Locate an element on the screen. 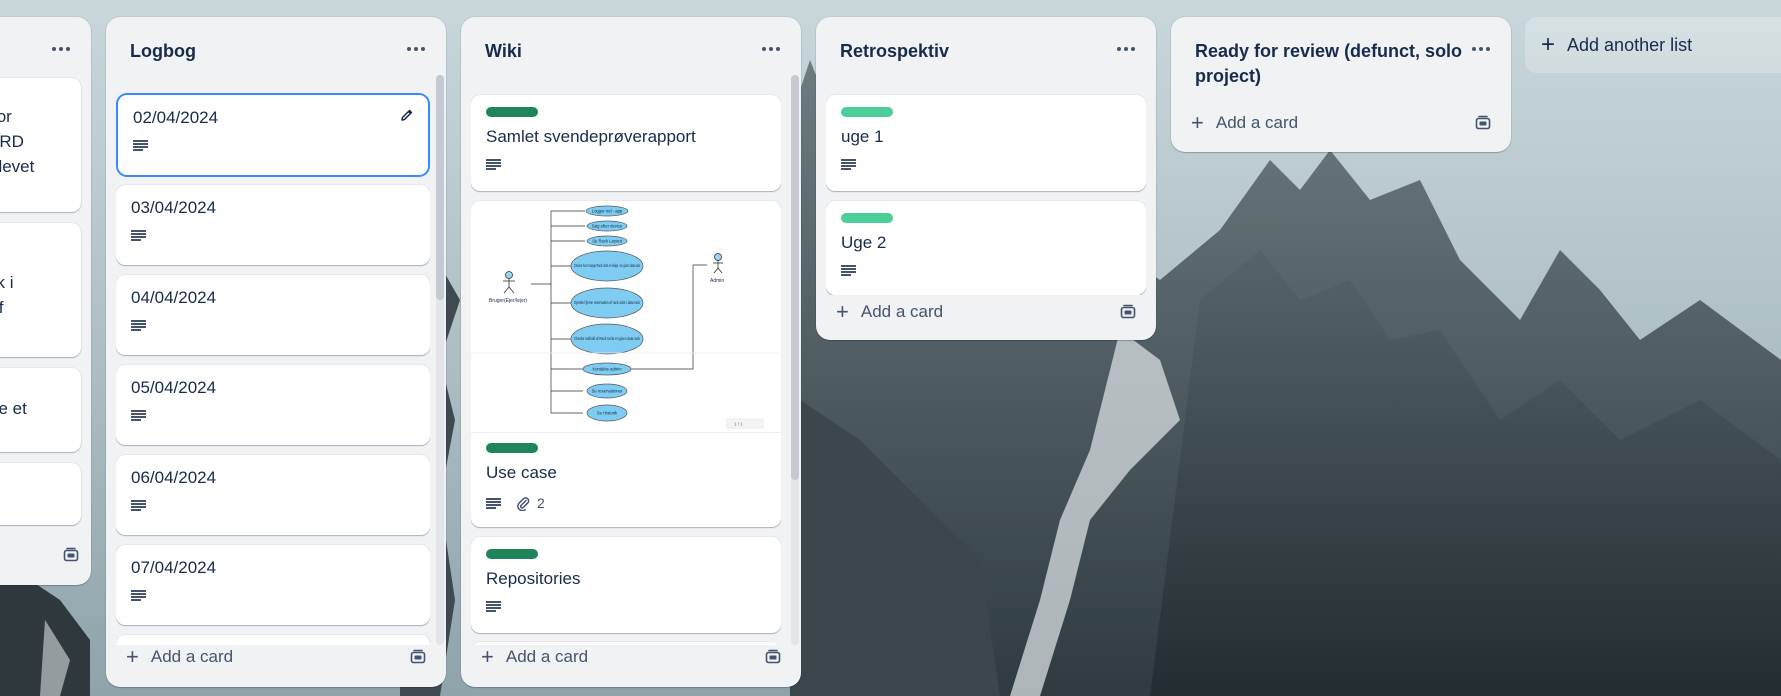 This screenshot has width=1781, height=696. card-partial-text: if is located at coordinates (2, 307).